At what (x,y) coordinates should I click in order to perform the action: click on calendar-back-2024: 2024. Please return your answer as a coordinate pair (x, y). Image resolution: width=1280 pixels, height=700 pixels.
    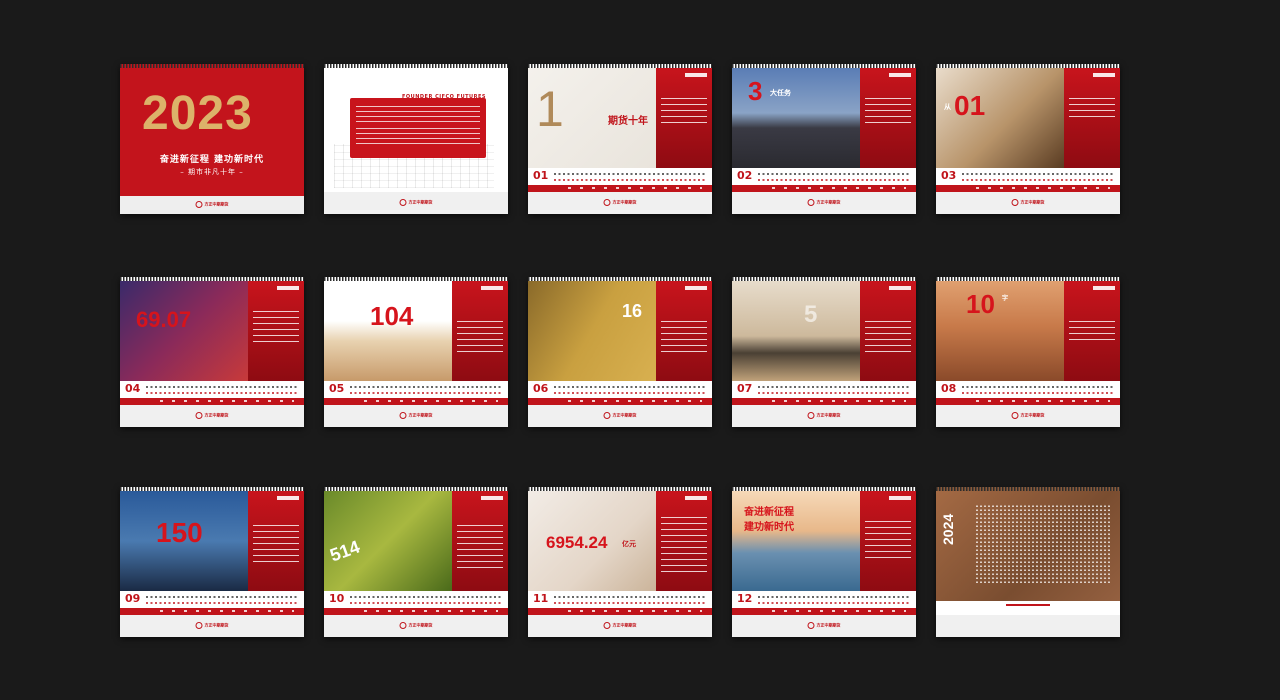
    Looking at the image, I should click on (1028, 562).